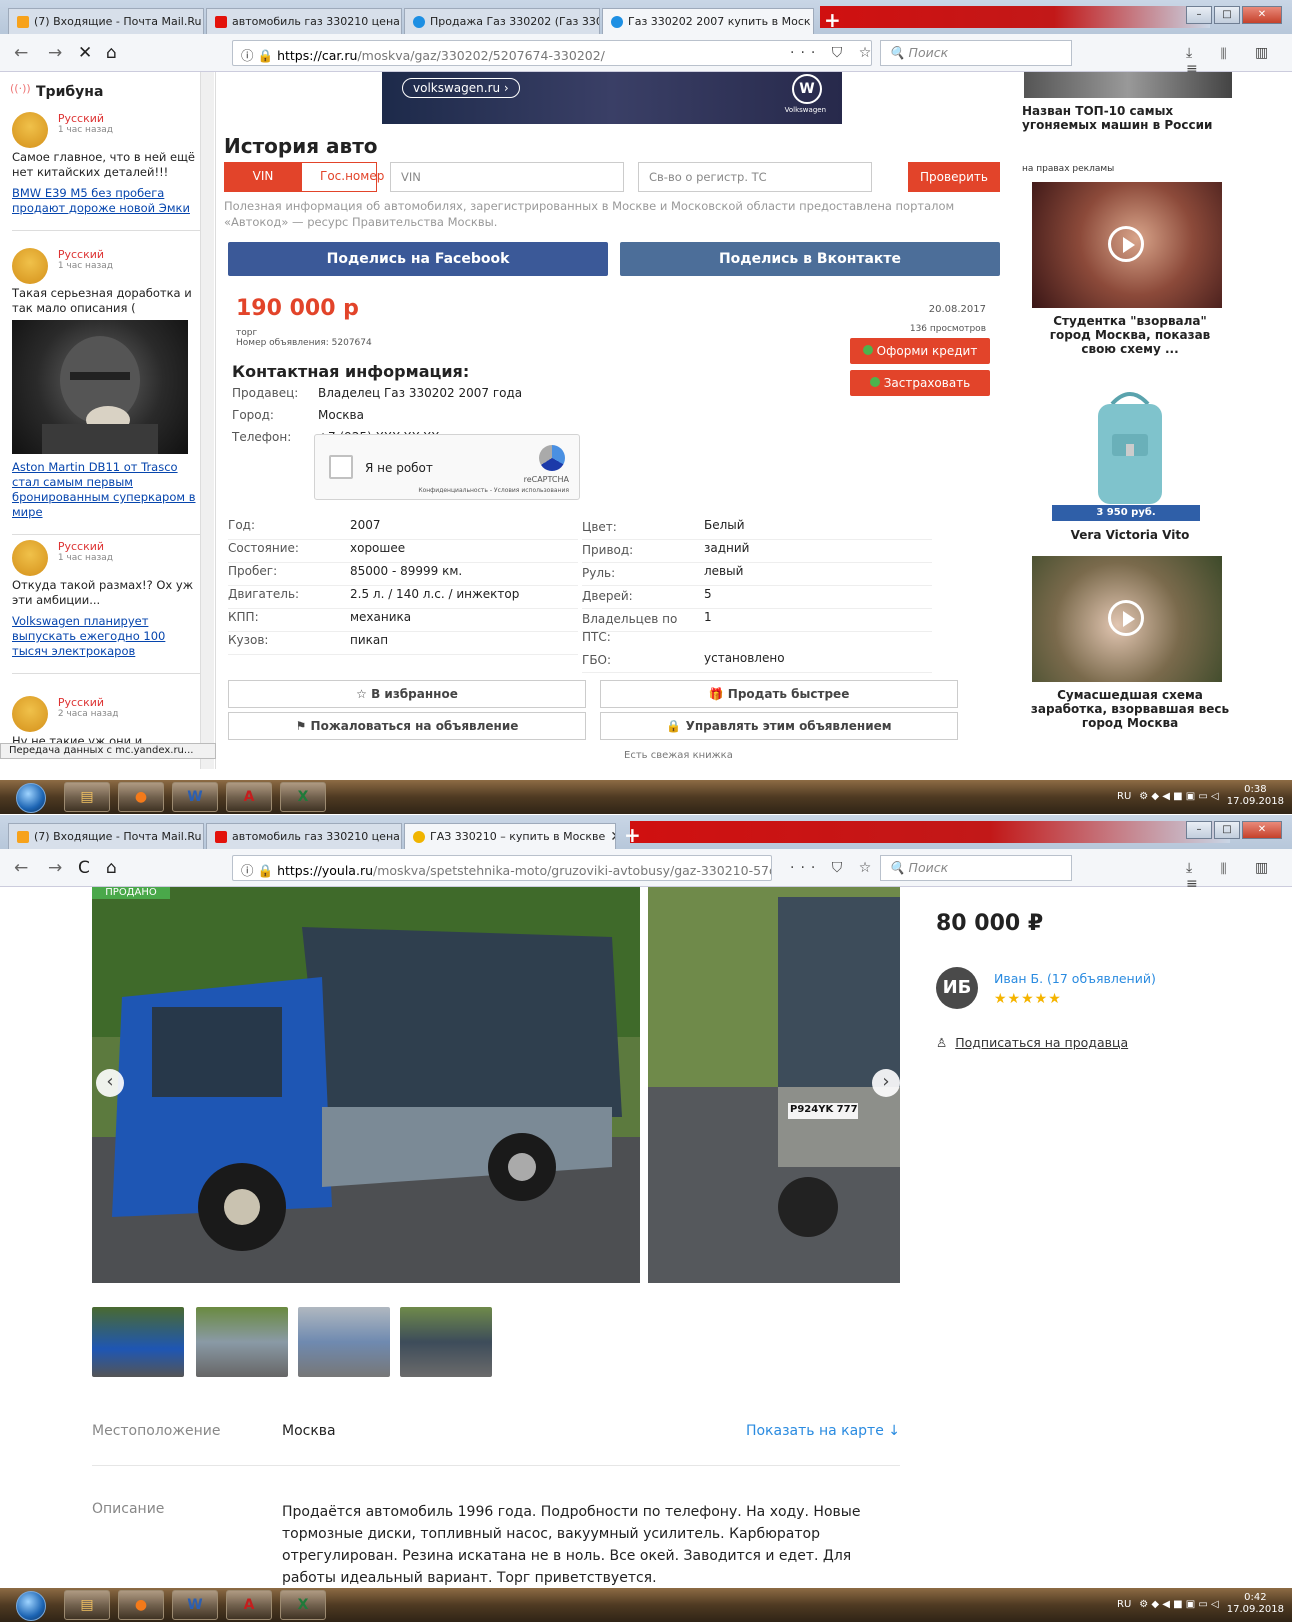  I want to click on top-article-image, so click(1128, 85).